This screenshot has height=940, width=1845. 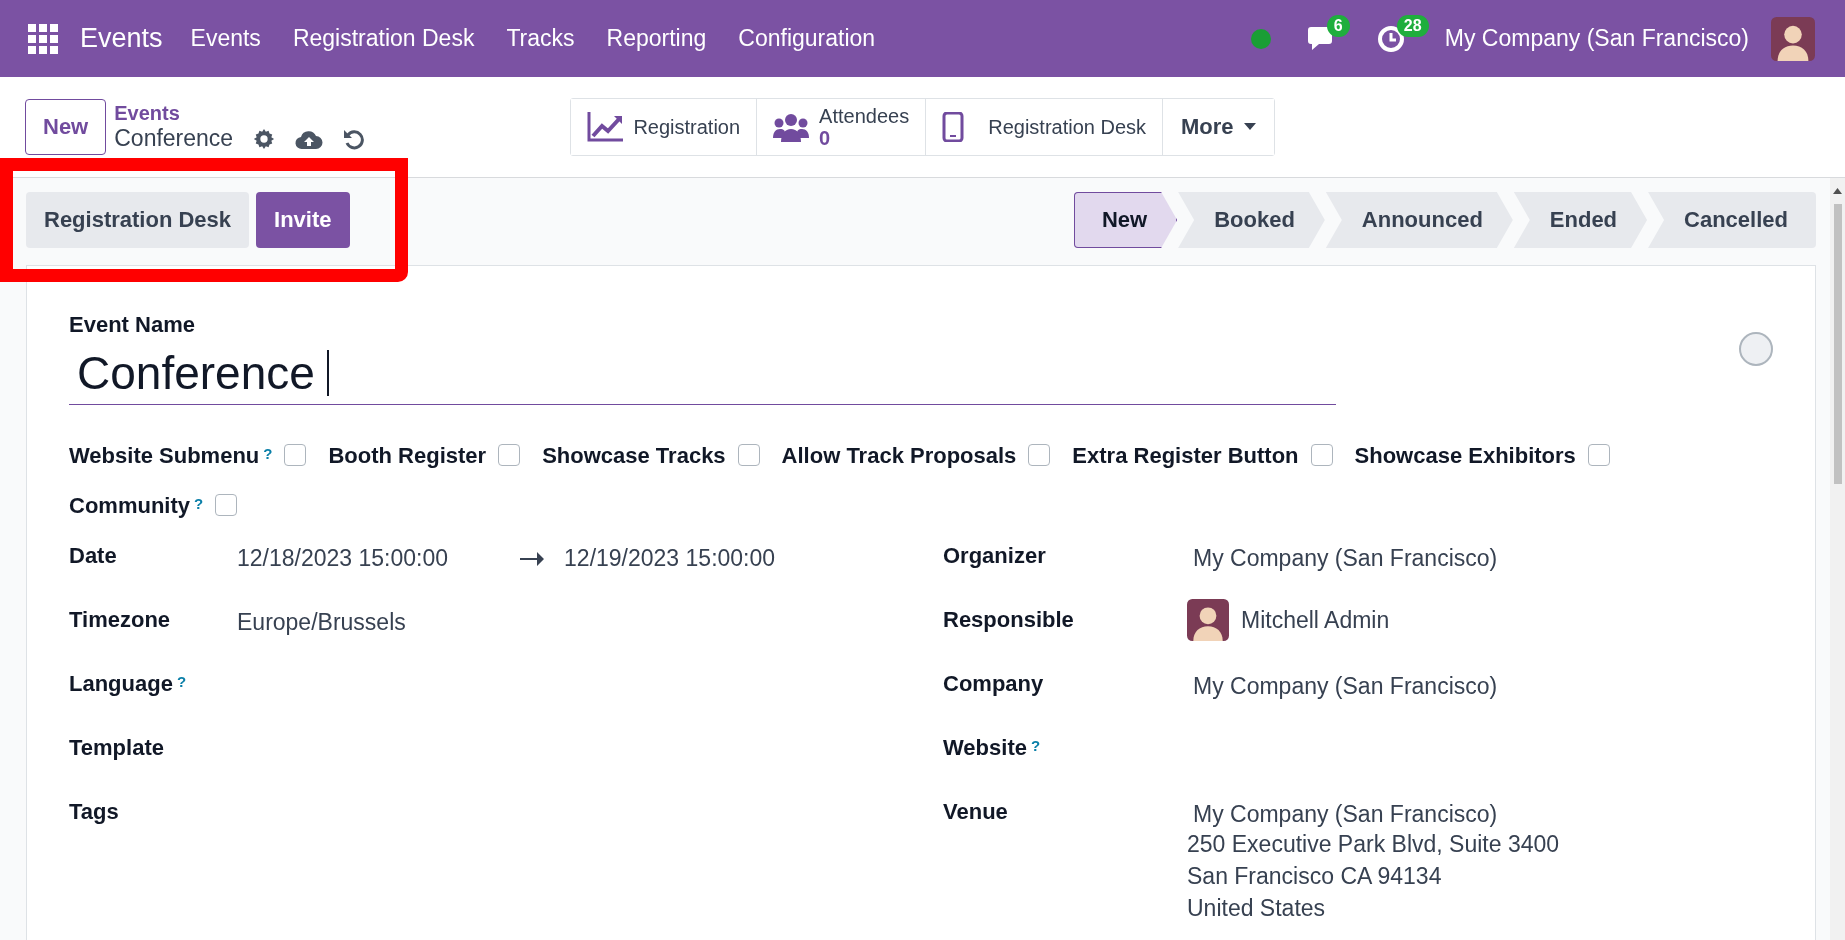 What do you see at coordinates (354, 138) in the screenshot?
I see `undo-icon` at bounding box center [354, 138].